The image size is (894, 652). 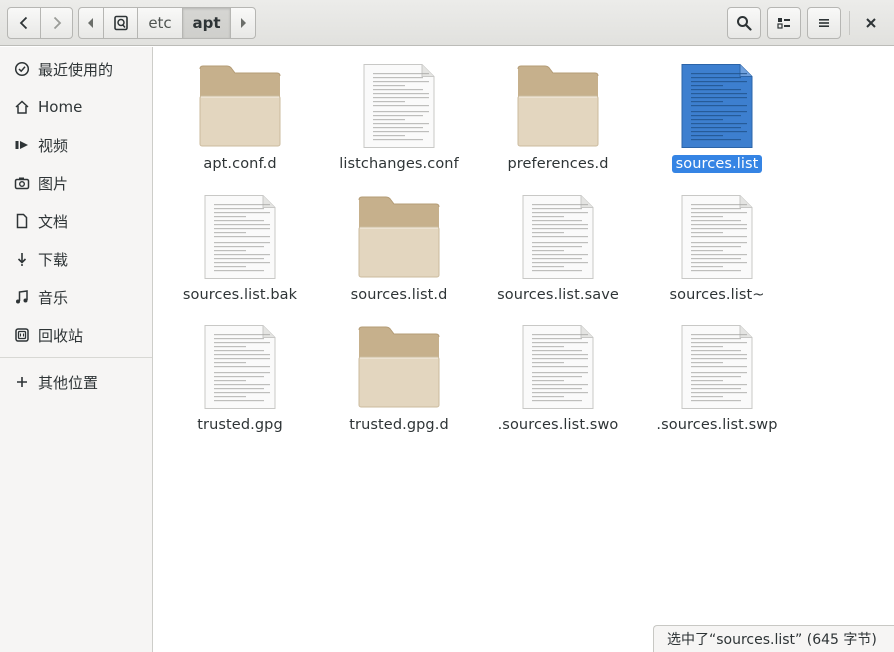 I want to click on search-button, so click(x=744, y=23).